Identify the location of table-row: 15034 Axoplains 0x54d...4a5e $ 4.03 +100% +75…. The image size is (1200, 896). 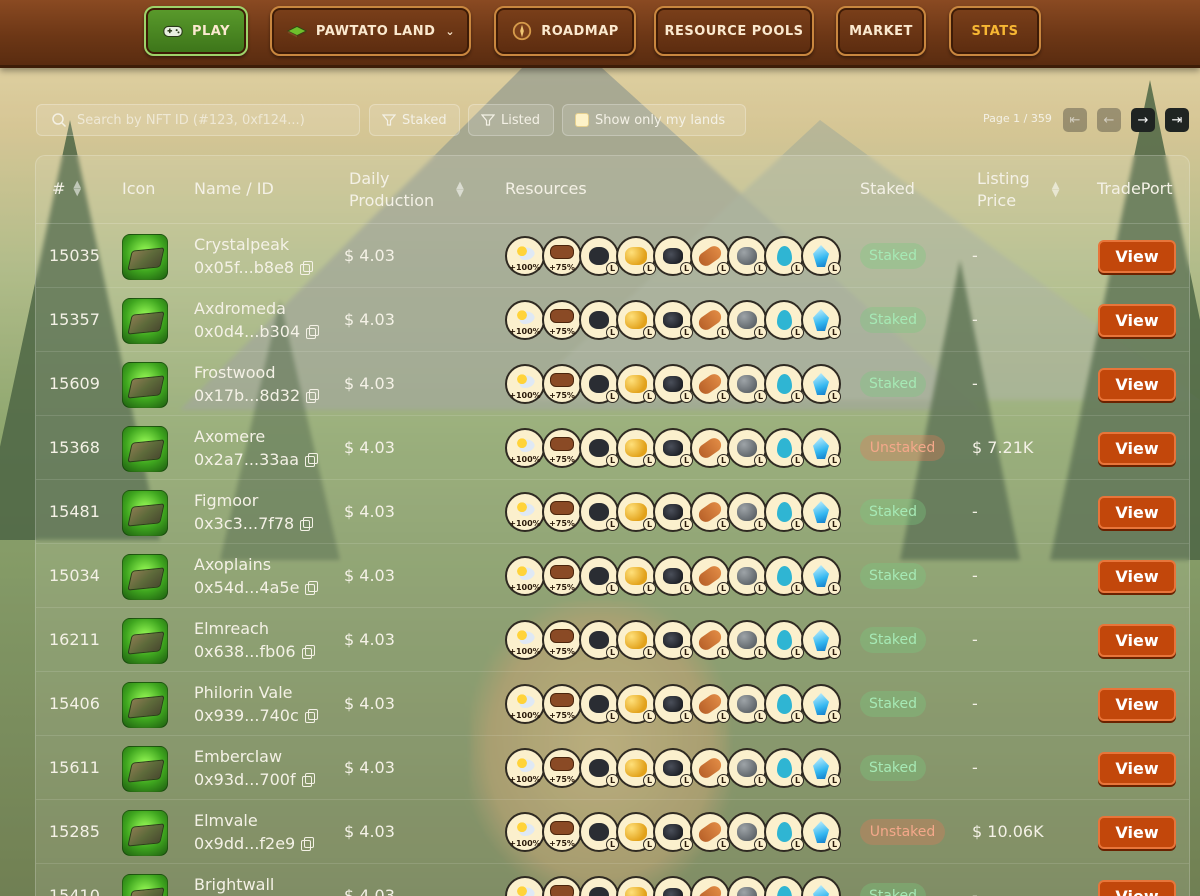
(612, 576).